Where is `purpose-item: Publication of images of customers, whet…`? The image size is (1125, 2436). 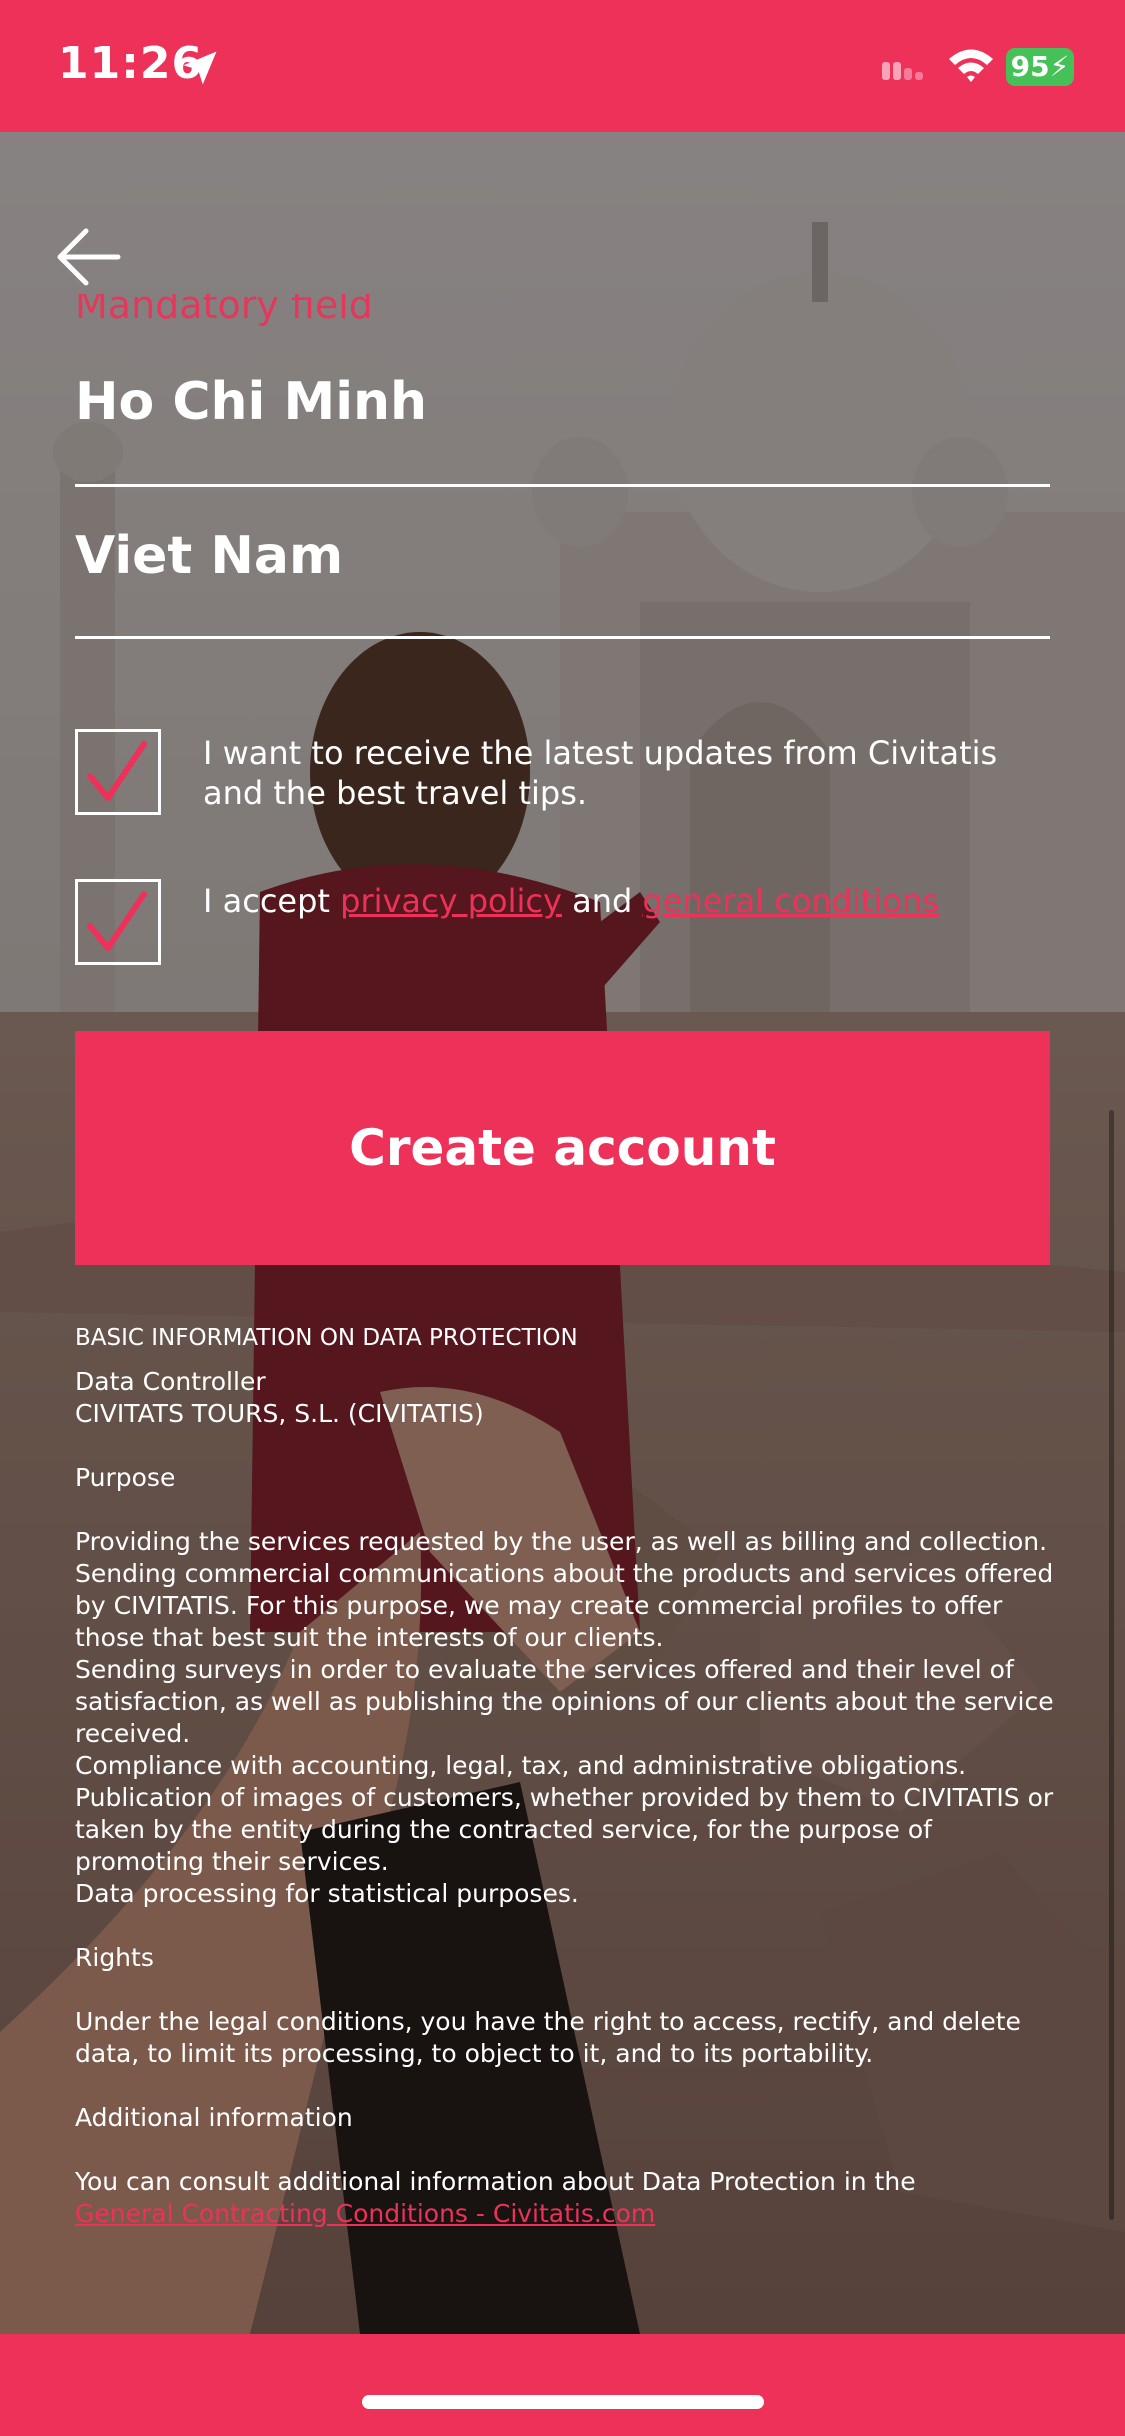 purpose-item: Publication of images of customers, whet… is located at coordinates (564, 1829).